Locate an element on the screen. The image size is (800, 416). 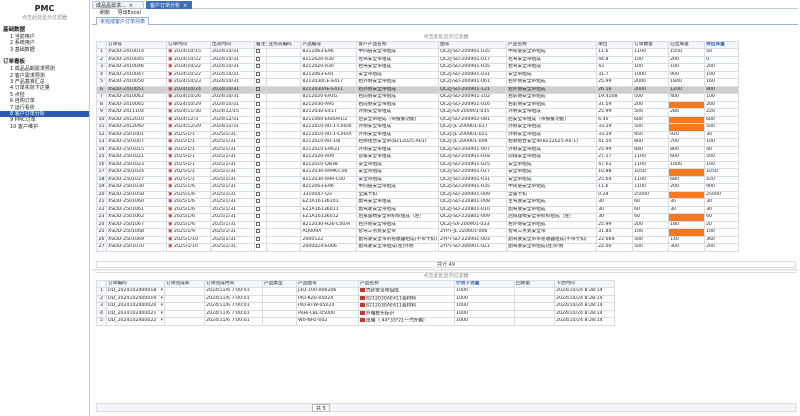
column-header: 图号 is located at coordinates (473, 45).